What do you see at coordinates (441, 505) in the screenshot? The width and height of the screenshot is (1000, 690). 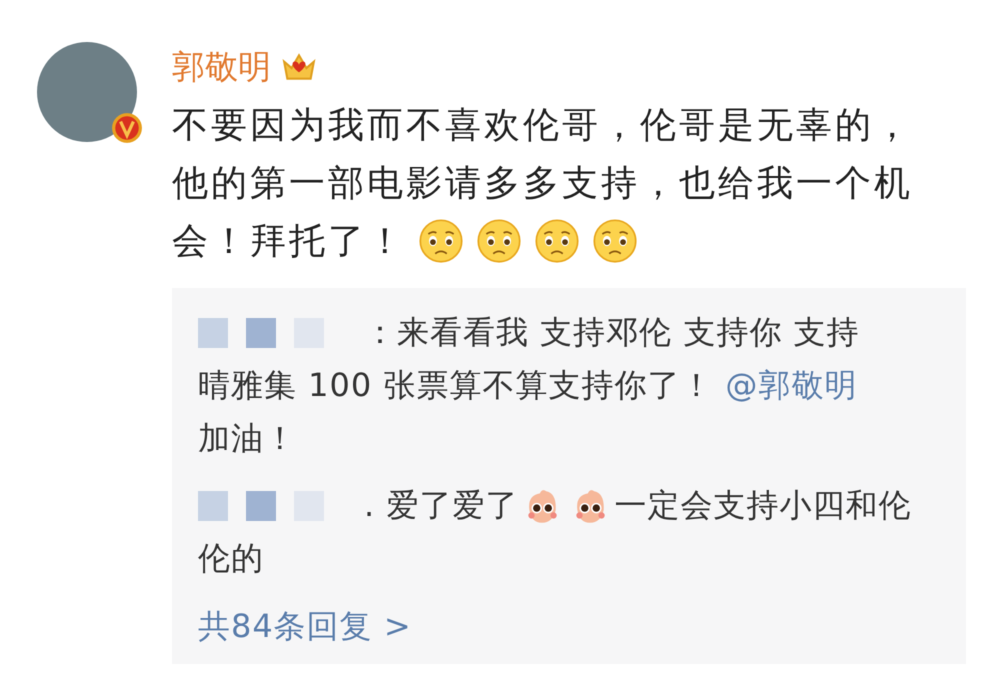 I see `reply-text: . 爱了爱了` at bounding box center [441, 505].